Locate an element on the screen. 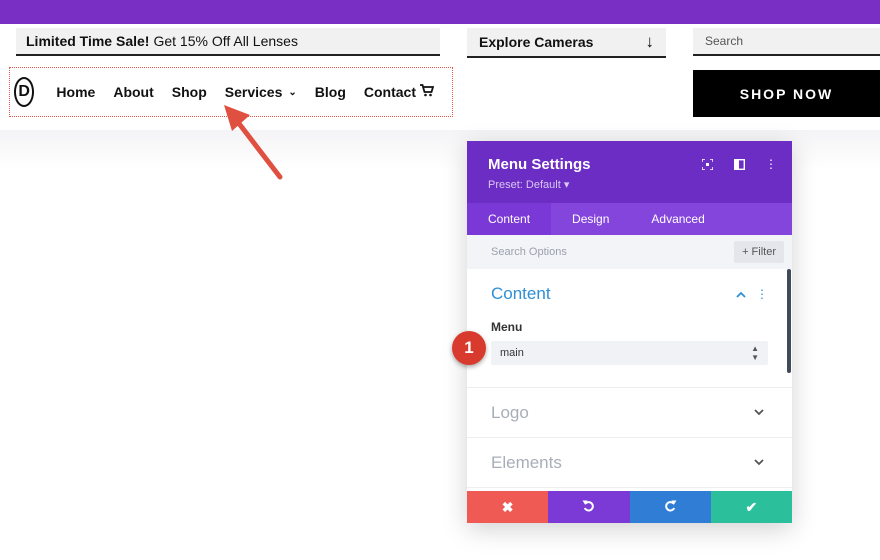  nav-label: Shop is located at coordinates (189, 92).